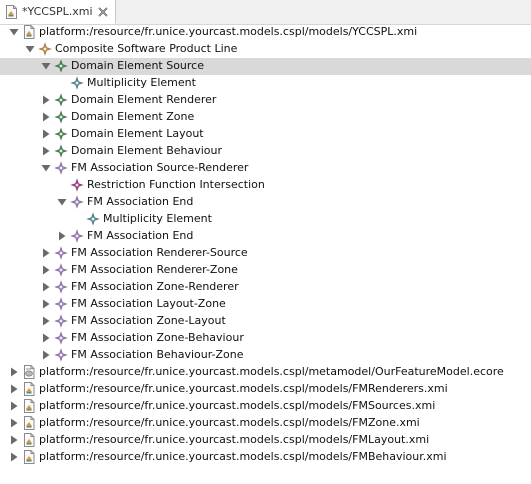 Image resolution: width=531 pixels, height=484 pixels. Describe the element at coordinates (265, 168) in the screenshot. I see `tree-row: FM Association Source-Renderer` at that location.